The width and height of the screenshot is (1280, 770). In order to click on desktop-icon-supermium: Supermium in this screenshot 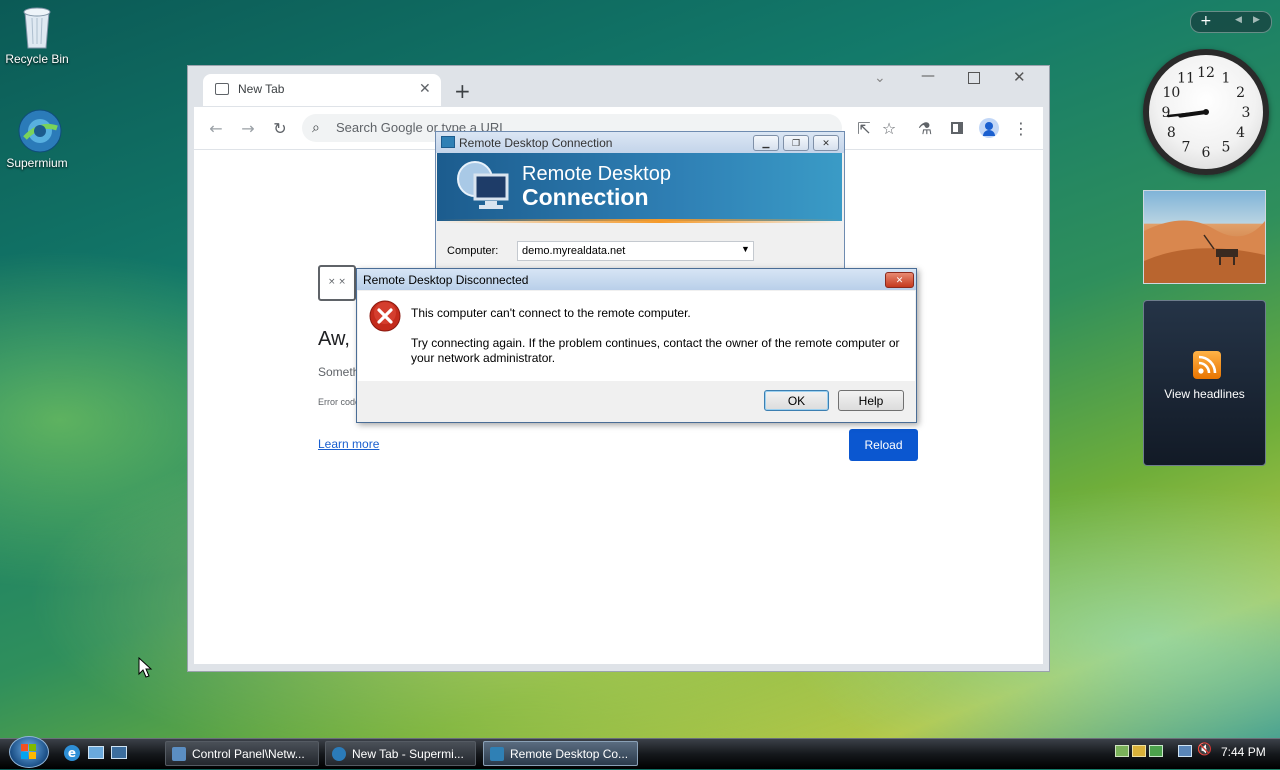, I will do `click(38, 139)`.